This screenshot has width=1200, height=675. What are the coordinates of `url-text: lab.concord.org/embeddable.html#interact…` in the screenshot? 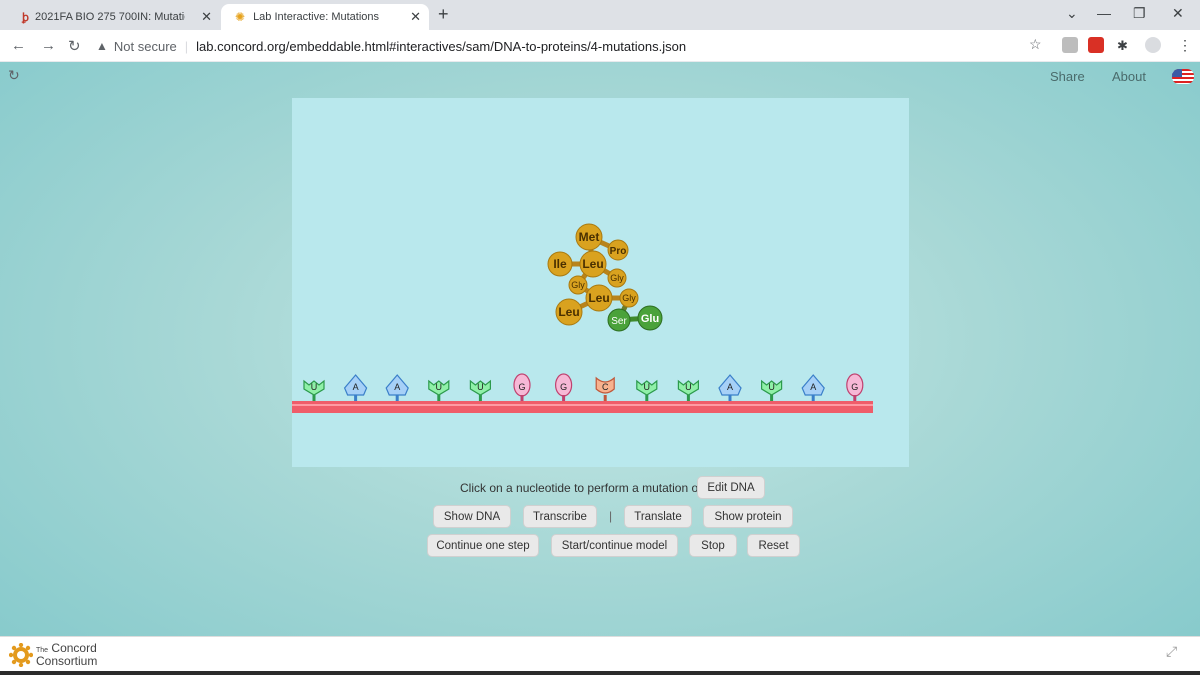 It's located at (441, 46).